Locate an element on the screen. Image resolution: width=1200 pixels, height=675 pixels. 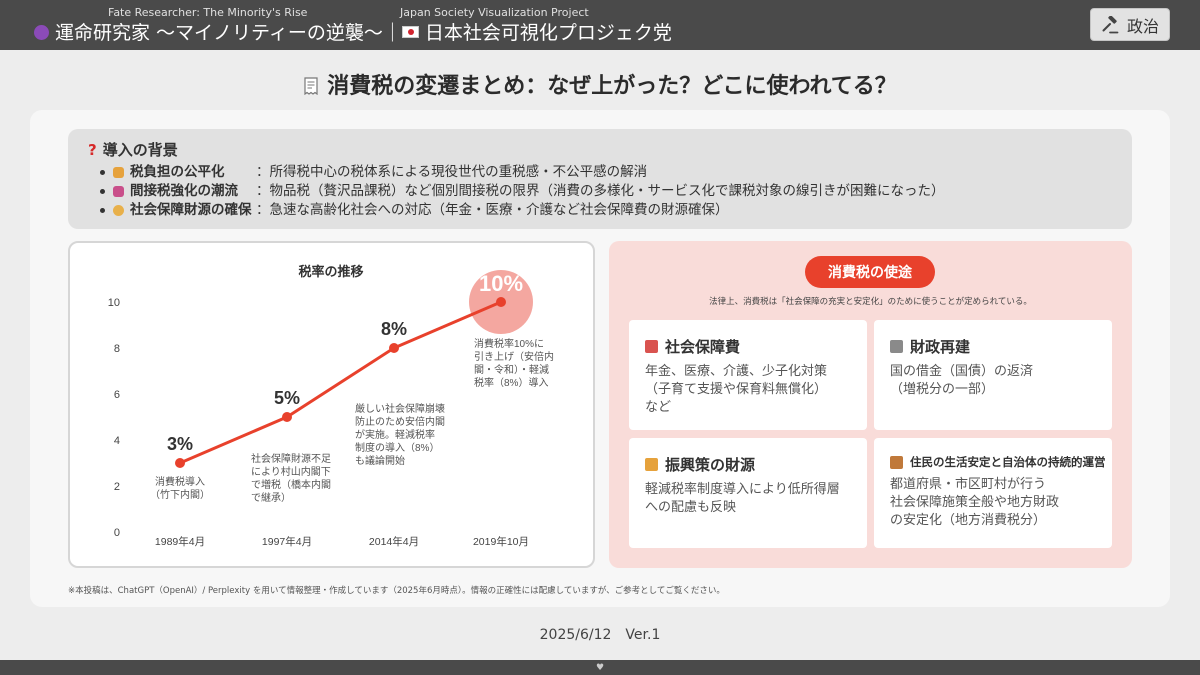
use-card-desc: 年金、医療、介護、少子化対策 （子育て支援や保育料無償化） など is located at coordinates (736, 389).